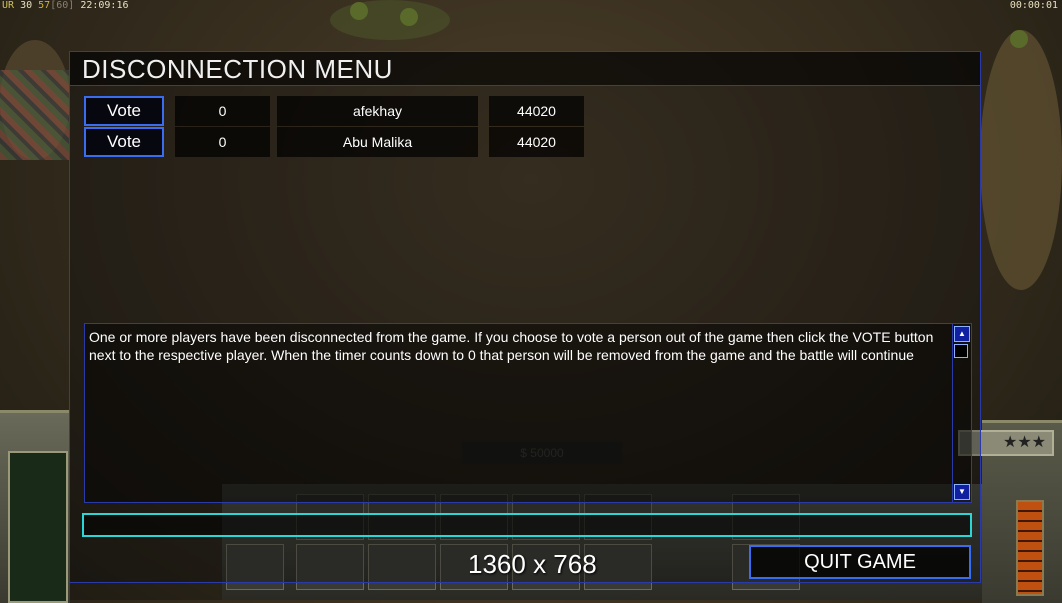  Describe the element at coordinates (38, 527) in the screenshot. I see `radar` at that location.